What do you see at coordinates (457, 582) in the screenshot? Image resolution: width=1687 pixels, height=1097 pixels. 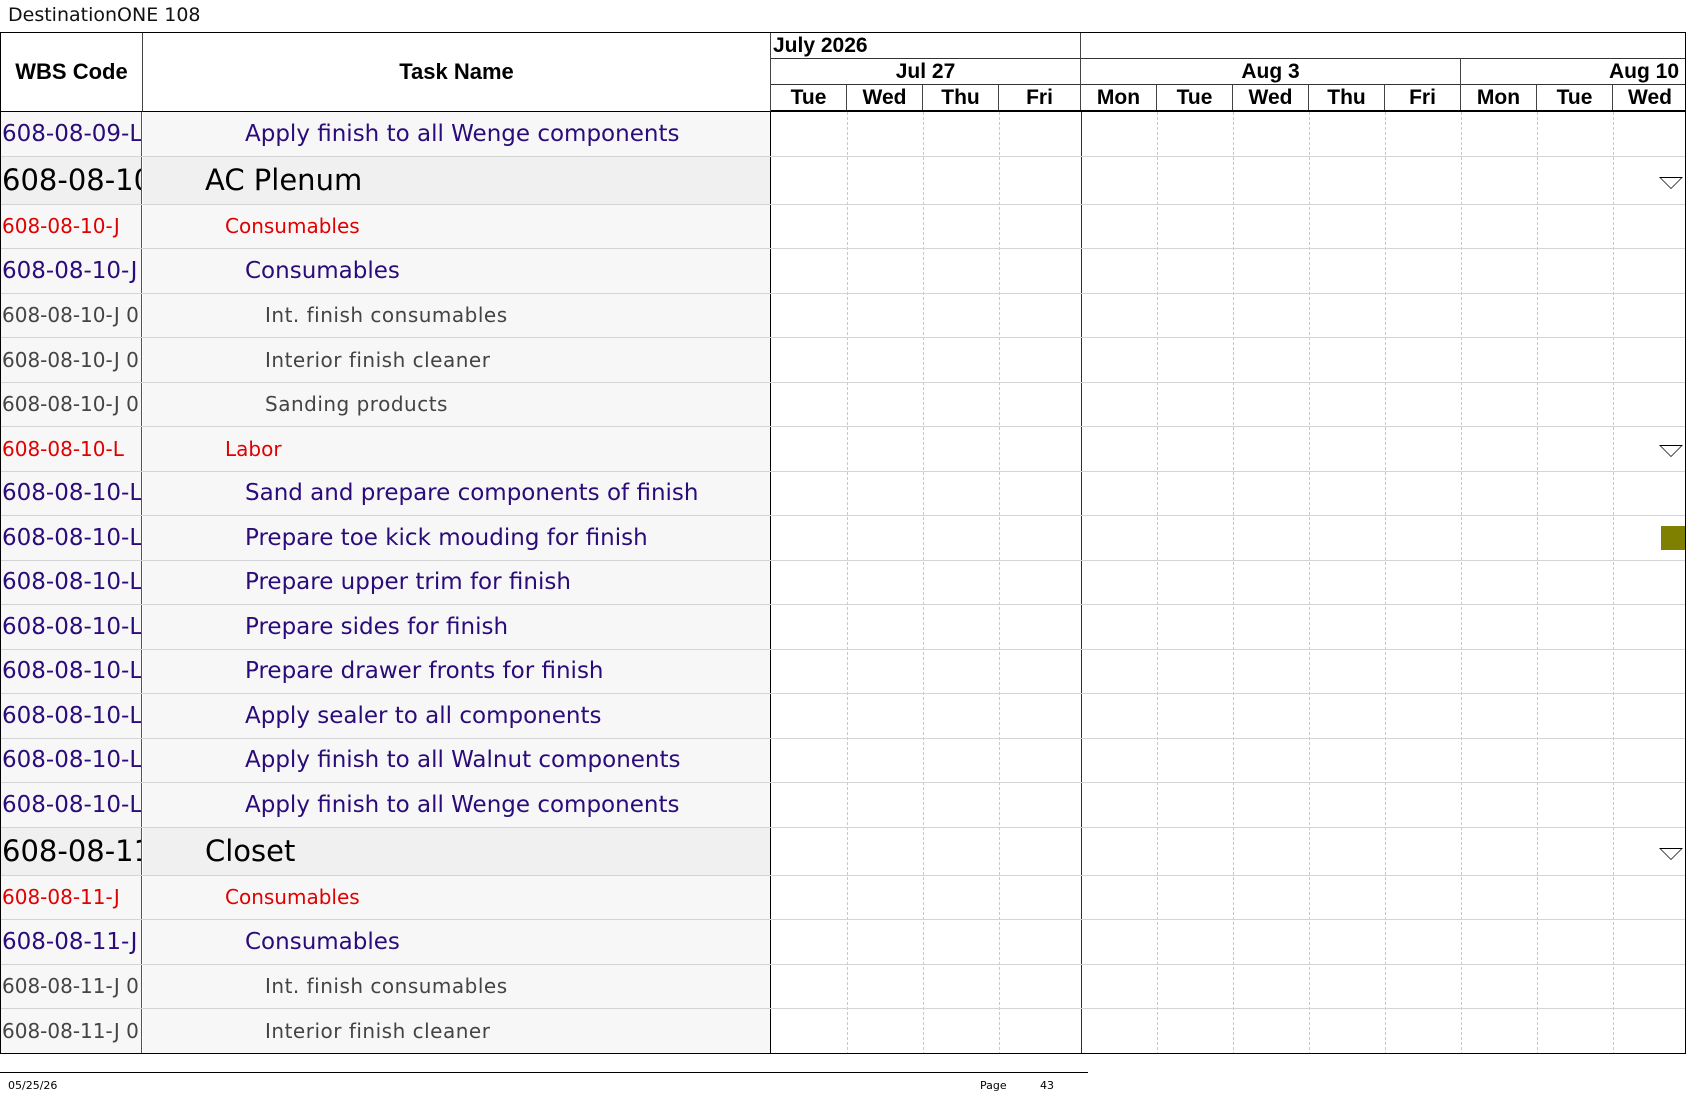 I see `task-name-cell: Prepare upper trim for finish` at bounding box center [457, 582].